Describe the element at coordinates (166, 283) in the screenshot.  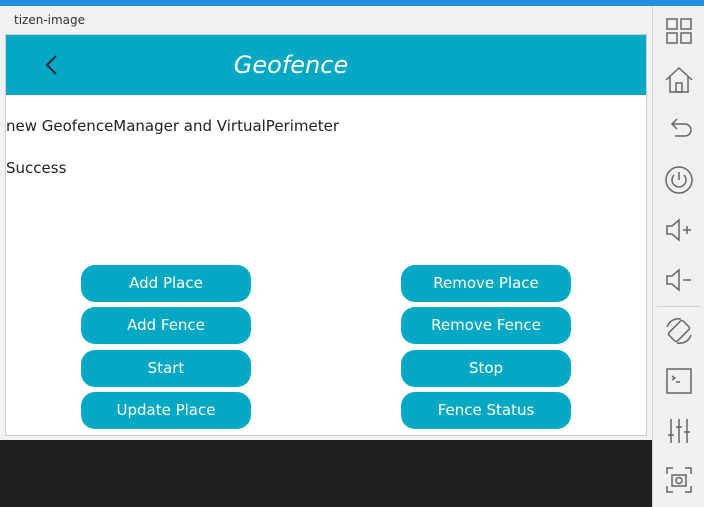
I see `add-place-button: Add Place` at that location.